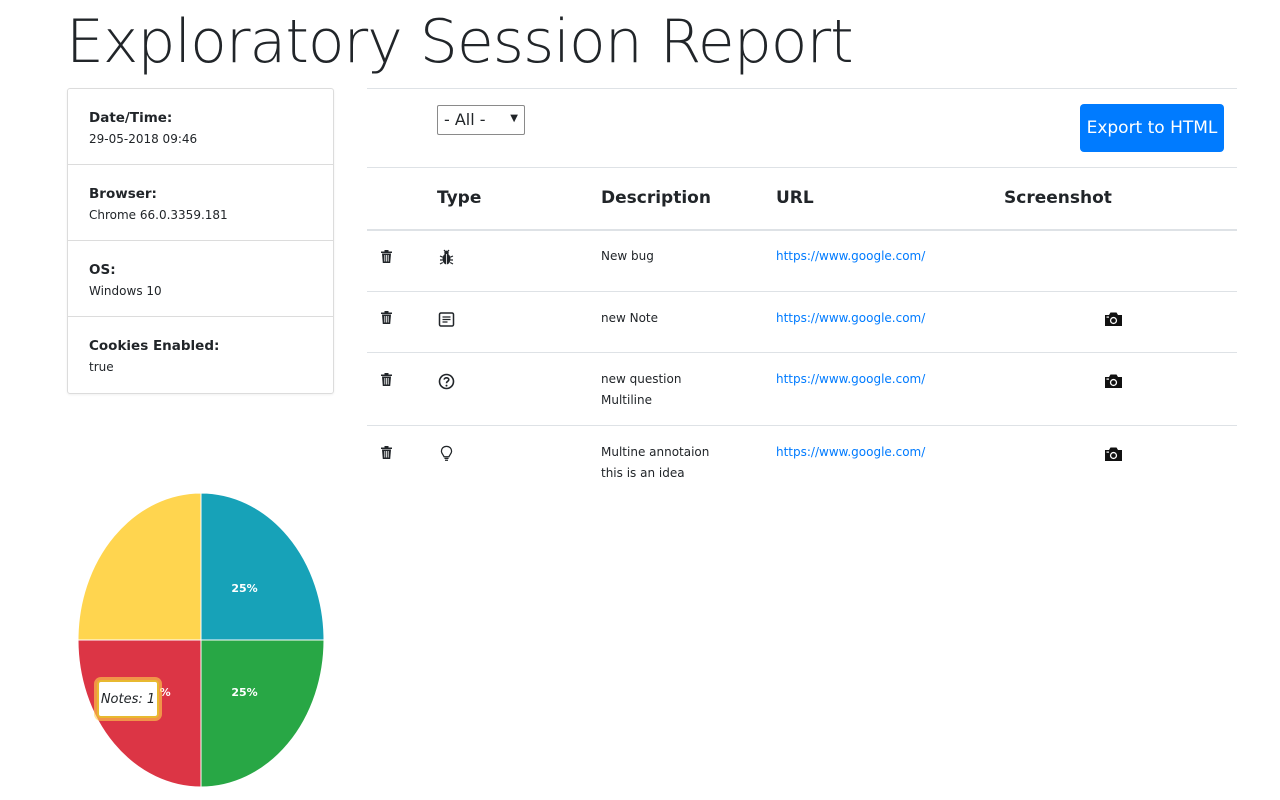  Describe the element at coordinates (200, 279) in the screenshot. I see `info-os: OS: Windows 10` at that location.